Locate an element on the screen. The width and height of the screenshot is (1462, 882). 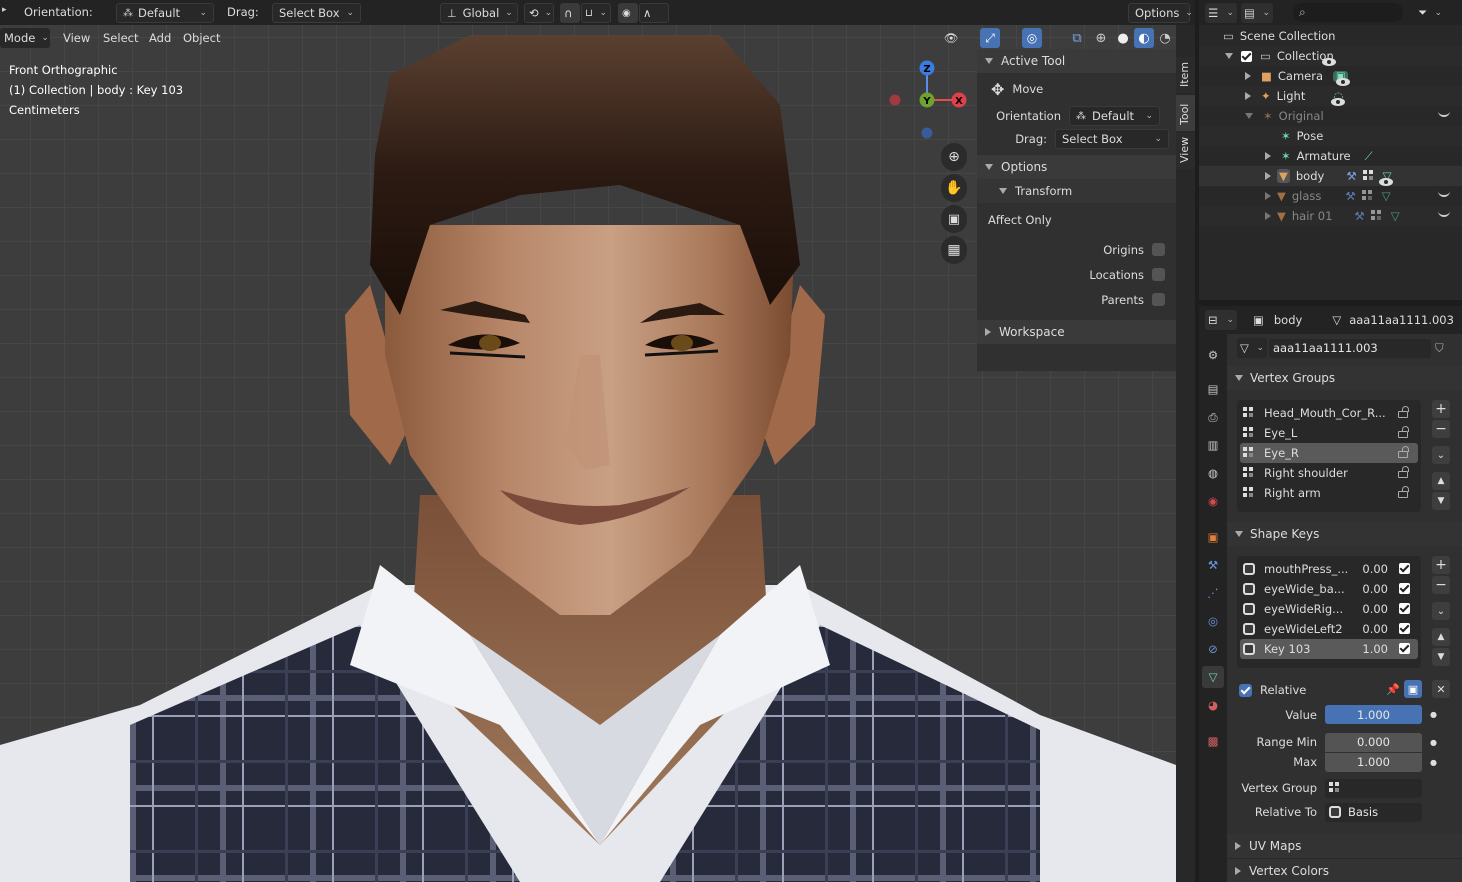
pin-icon: 📌 is located at coordinates (1393, 689).